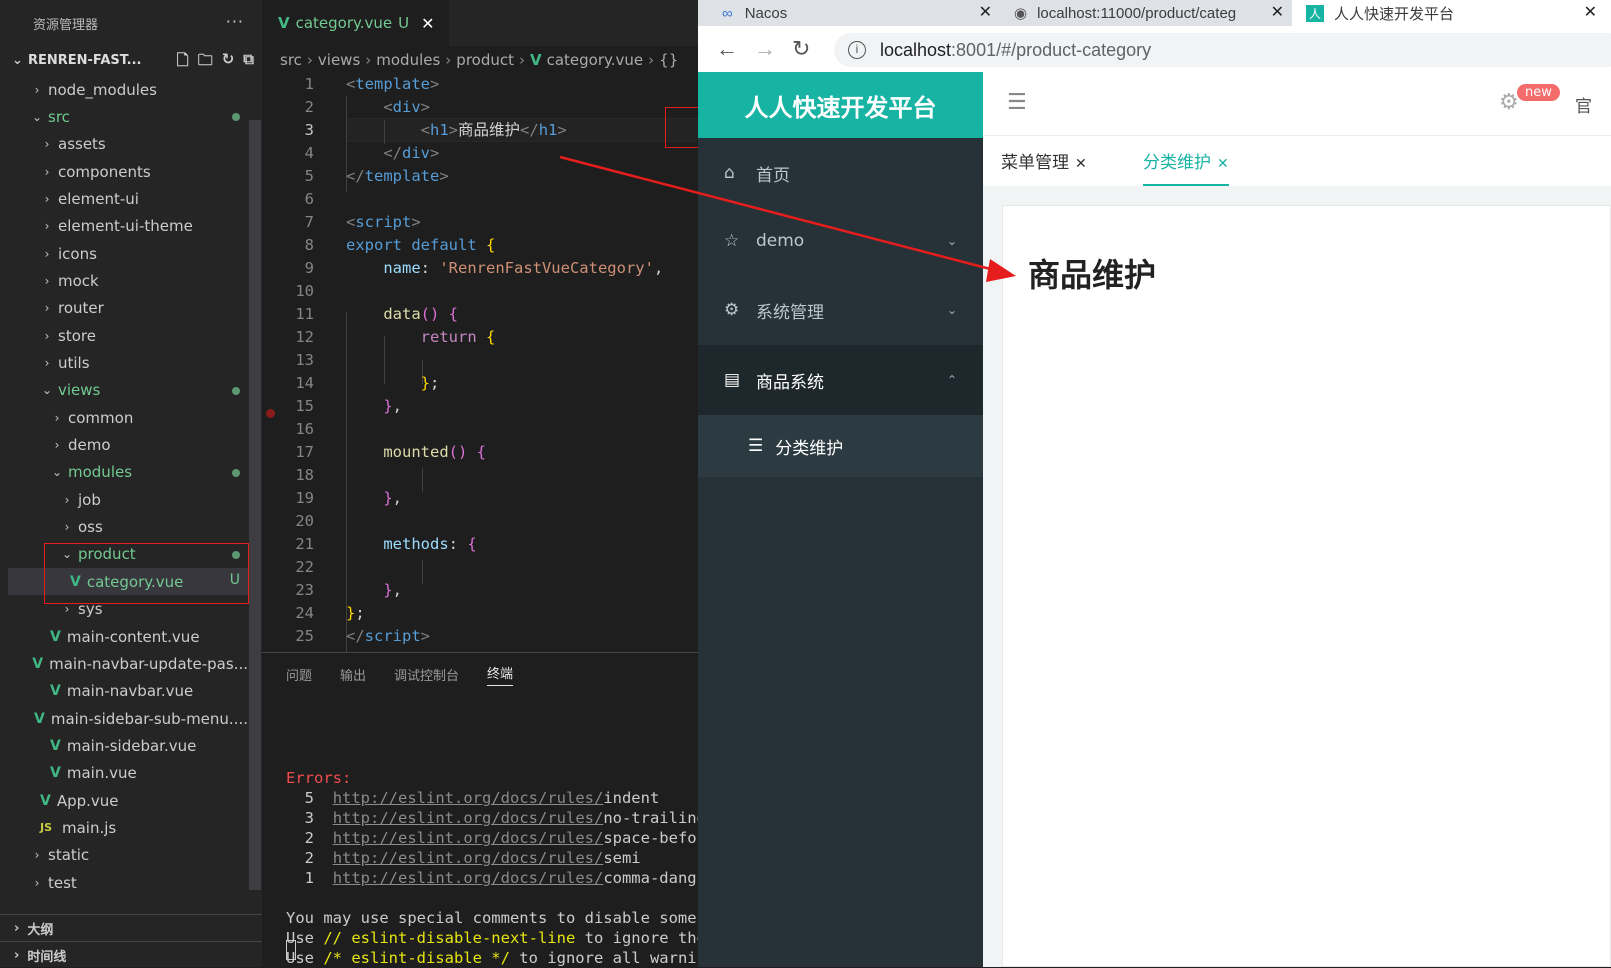 This screenshot has width=1611, height=968. Describe the element at coordinates (128, 691) in the screenshot. I see `tree-item: Vmain-navbar.vue` at that location.